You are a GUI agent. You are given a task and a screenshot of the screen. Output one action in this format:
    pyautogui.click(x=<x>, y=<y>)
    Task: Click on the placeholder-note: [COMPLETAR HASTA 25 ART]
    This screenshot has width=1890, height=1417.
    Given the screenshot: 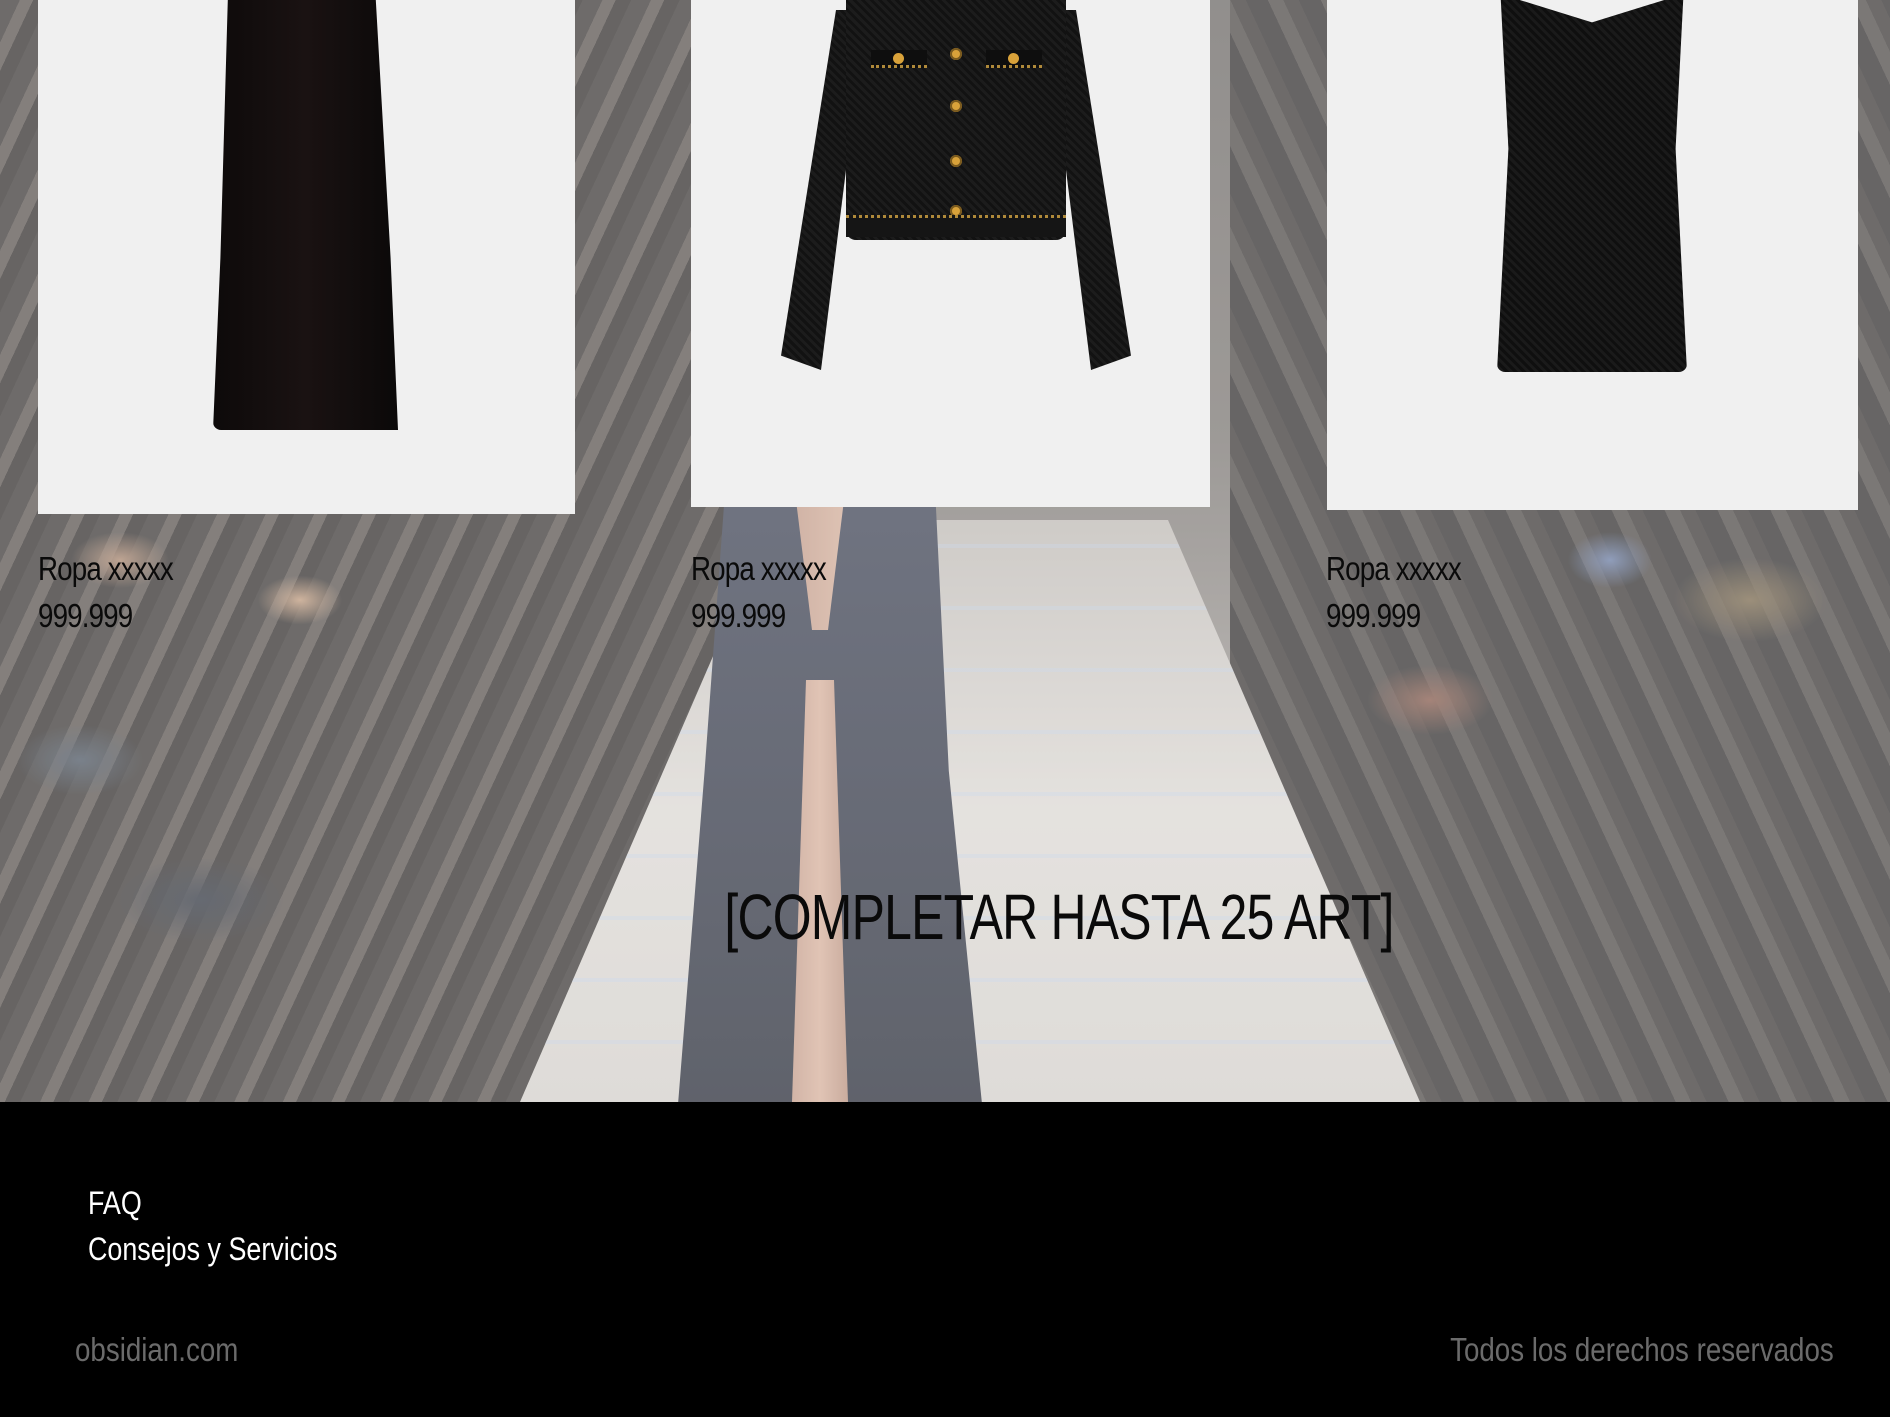 What is the action you would take?
    pyautogui.click(x=1012, y=917)
    